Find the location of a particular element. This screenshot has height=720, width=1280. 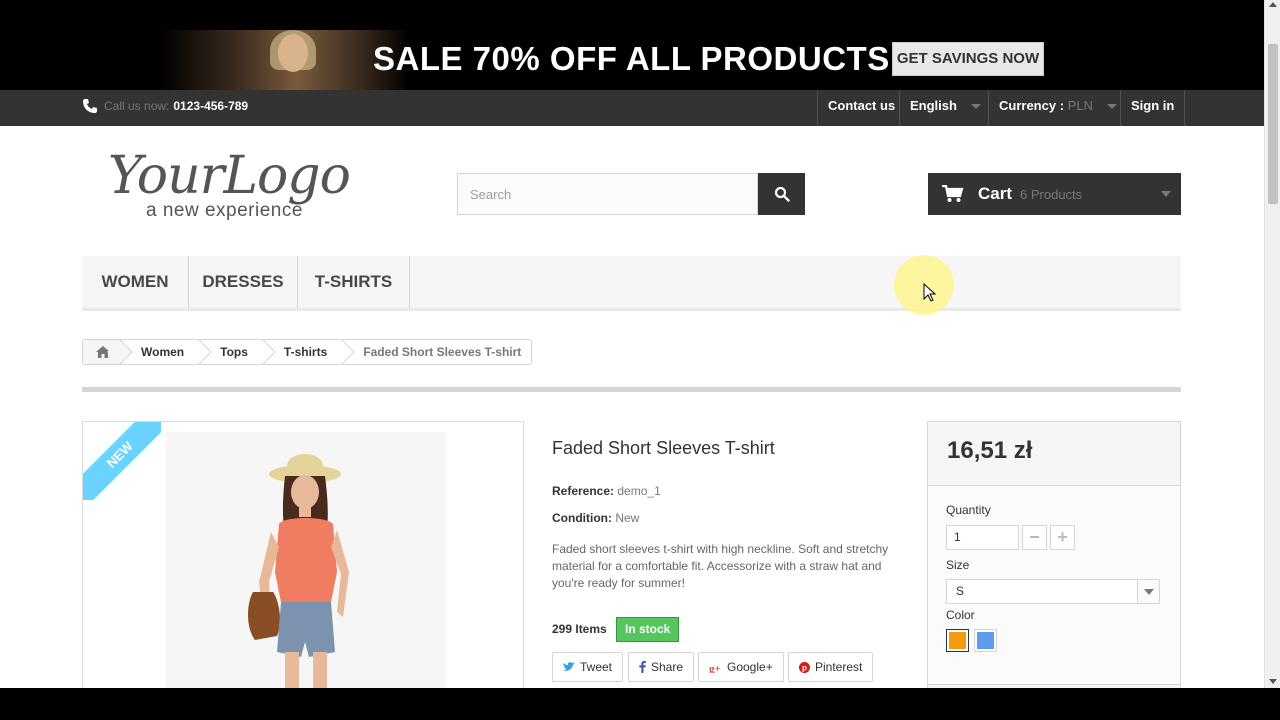

quantity-increase-button: + is located at coordinates (1062, 537).